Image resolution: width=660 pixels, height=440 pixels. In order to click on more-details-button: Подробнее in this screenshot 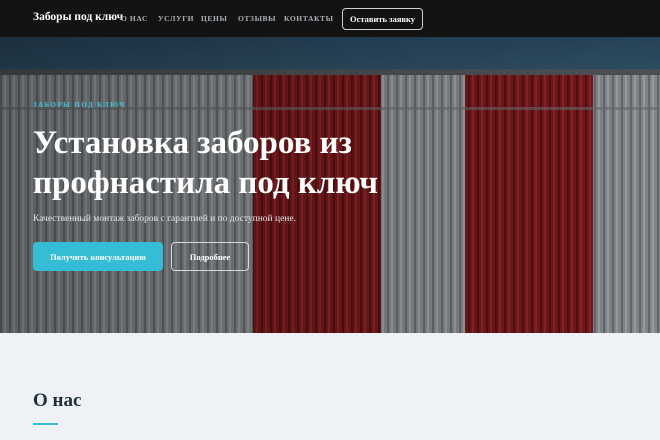, I will do `click(210, 256)`.